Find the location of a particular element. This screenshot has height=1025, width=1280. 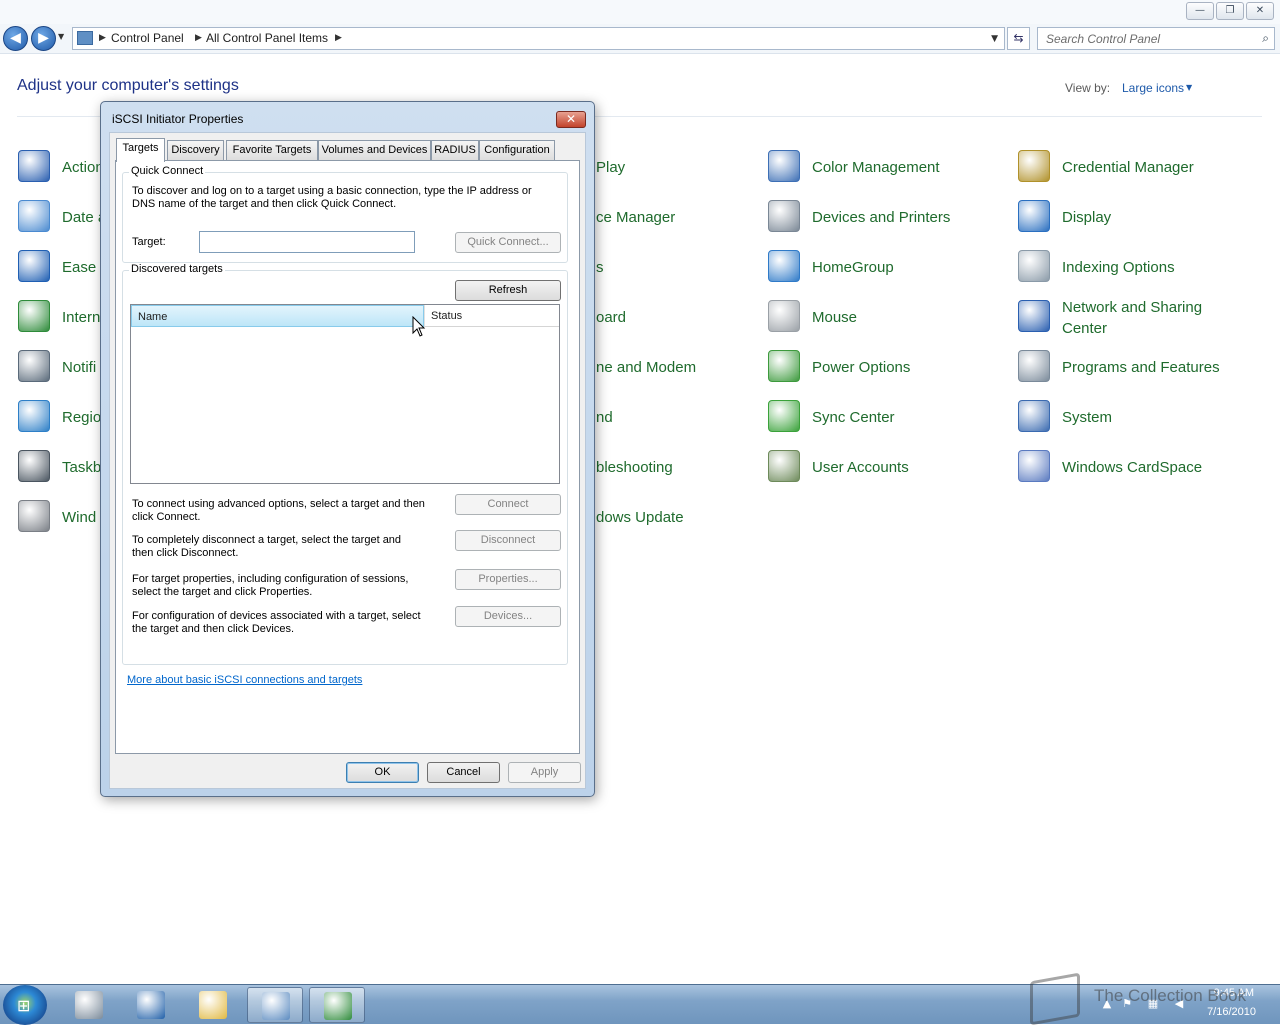

cp-item-label: Wind is located at coordinates (79, 517).